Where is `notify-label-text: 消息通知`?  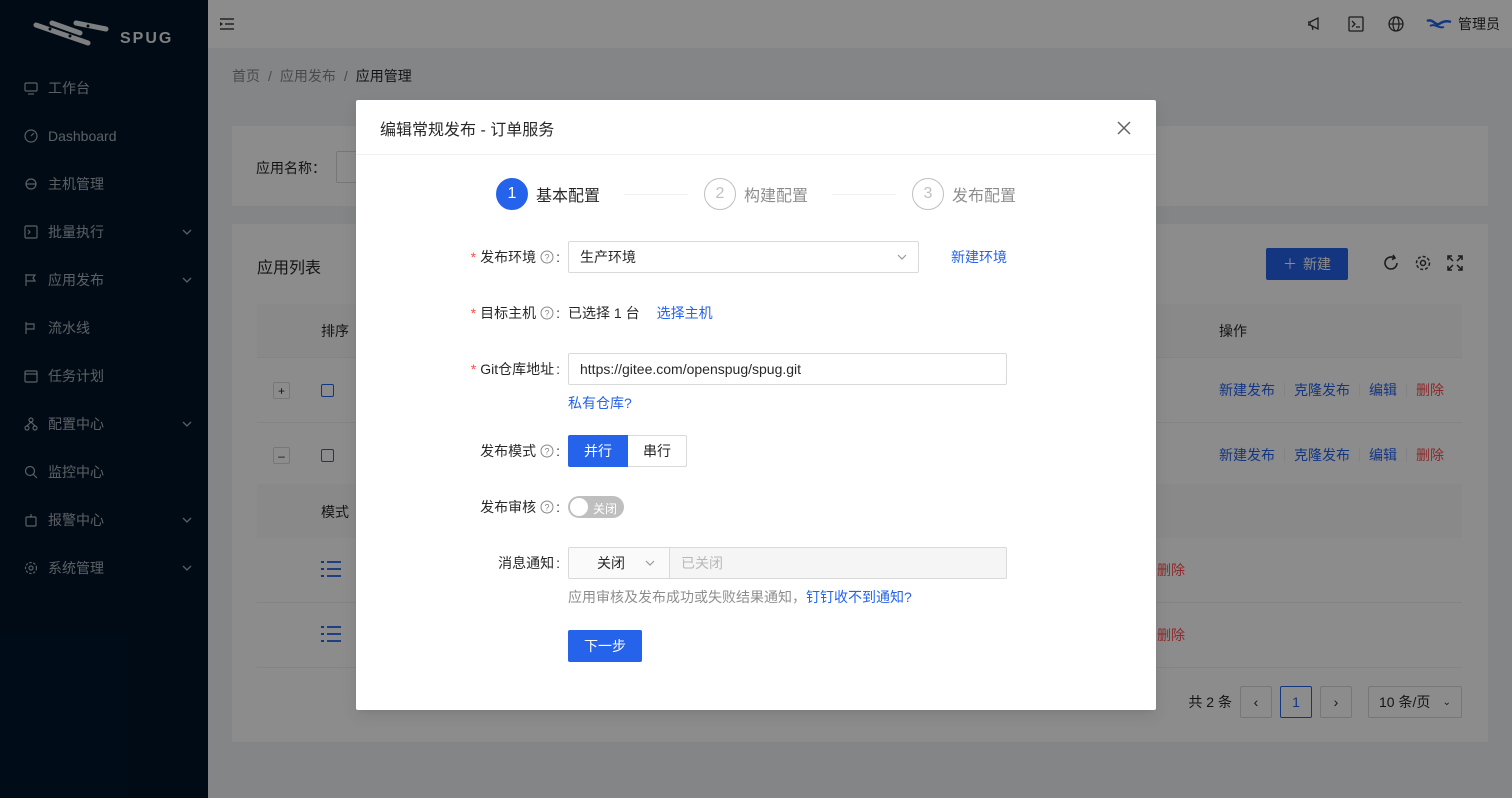
notify-label-text: 消息通知 is located at coordinates (526, 563).